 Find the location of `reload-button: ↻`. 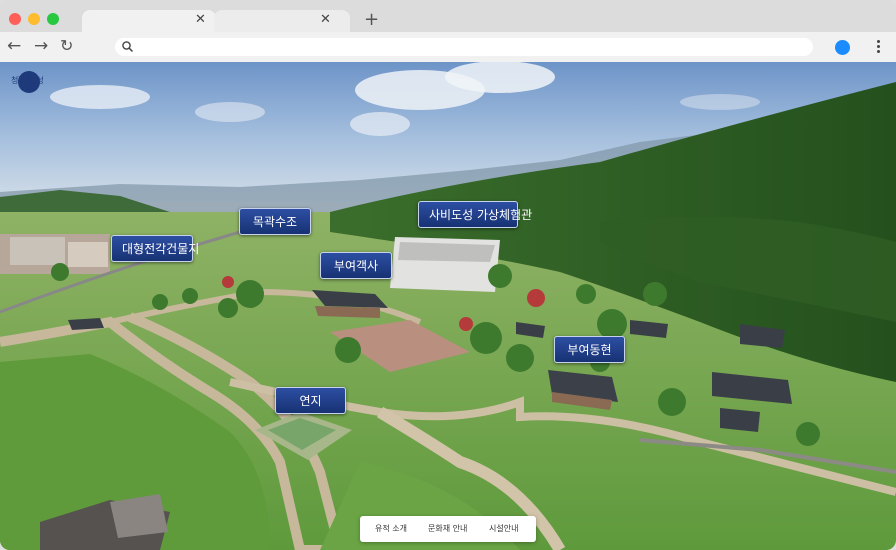

reload-button: ↻ is located at coordinates (66, 46).